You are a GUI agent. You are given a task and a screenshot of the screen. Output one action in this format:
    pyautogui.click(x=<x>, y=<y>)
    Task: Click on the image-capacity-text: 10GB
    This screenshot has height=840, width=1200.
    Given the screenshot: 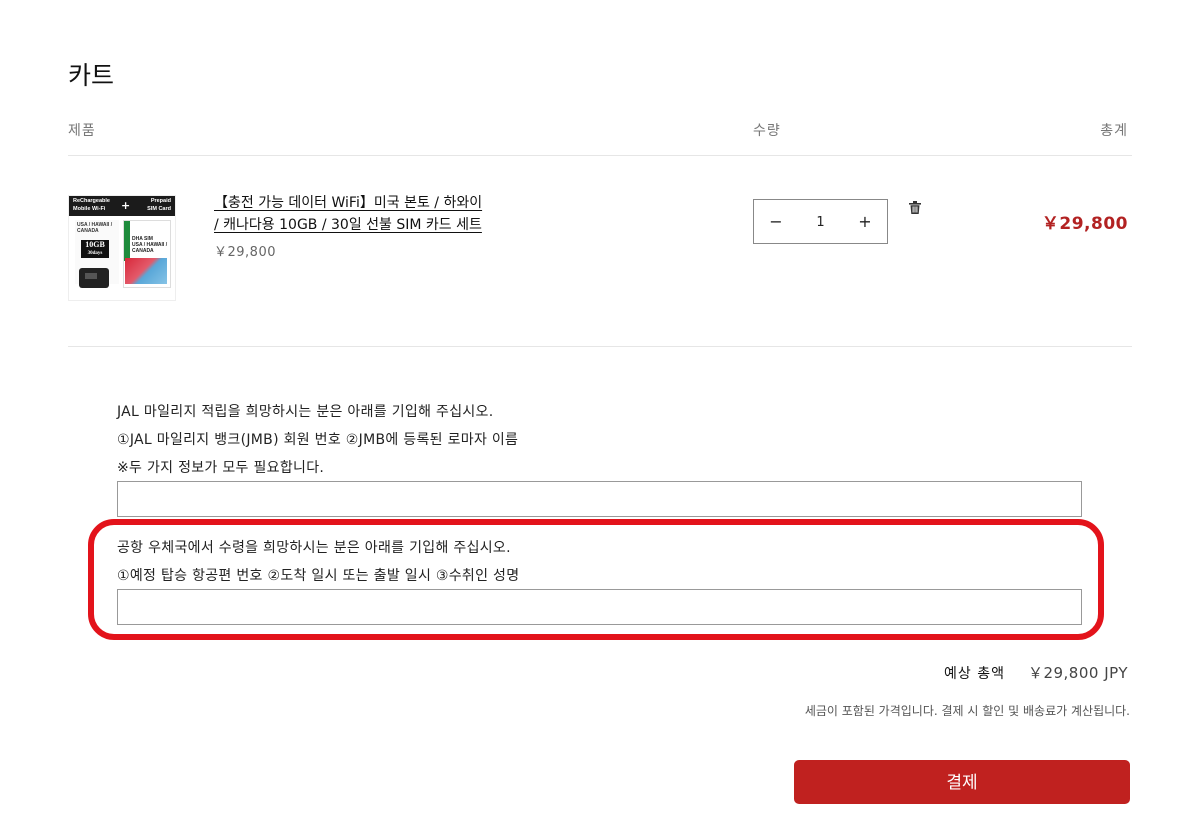 What is the action you would take?
    pyautogui.click(x=95, y=244)
    